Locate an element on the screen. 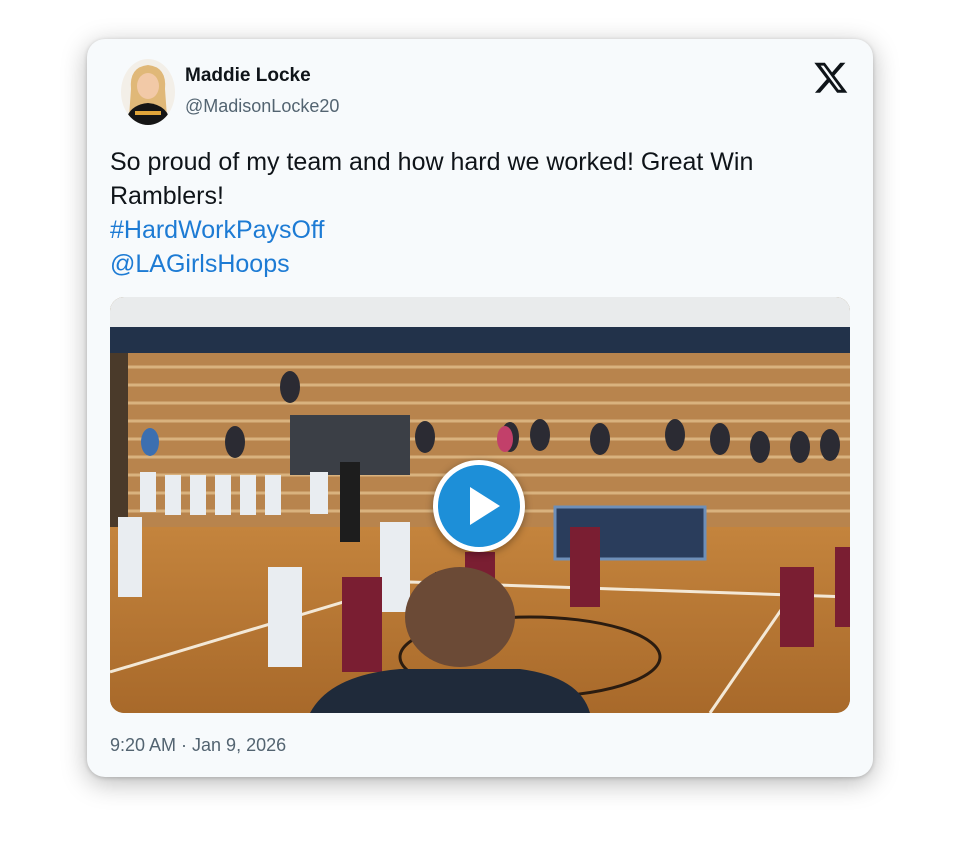  play-button is located at coordinates (479, 506).